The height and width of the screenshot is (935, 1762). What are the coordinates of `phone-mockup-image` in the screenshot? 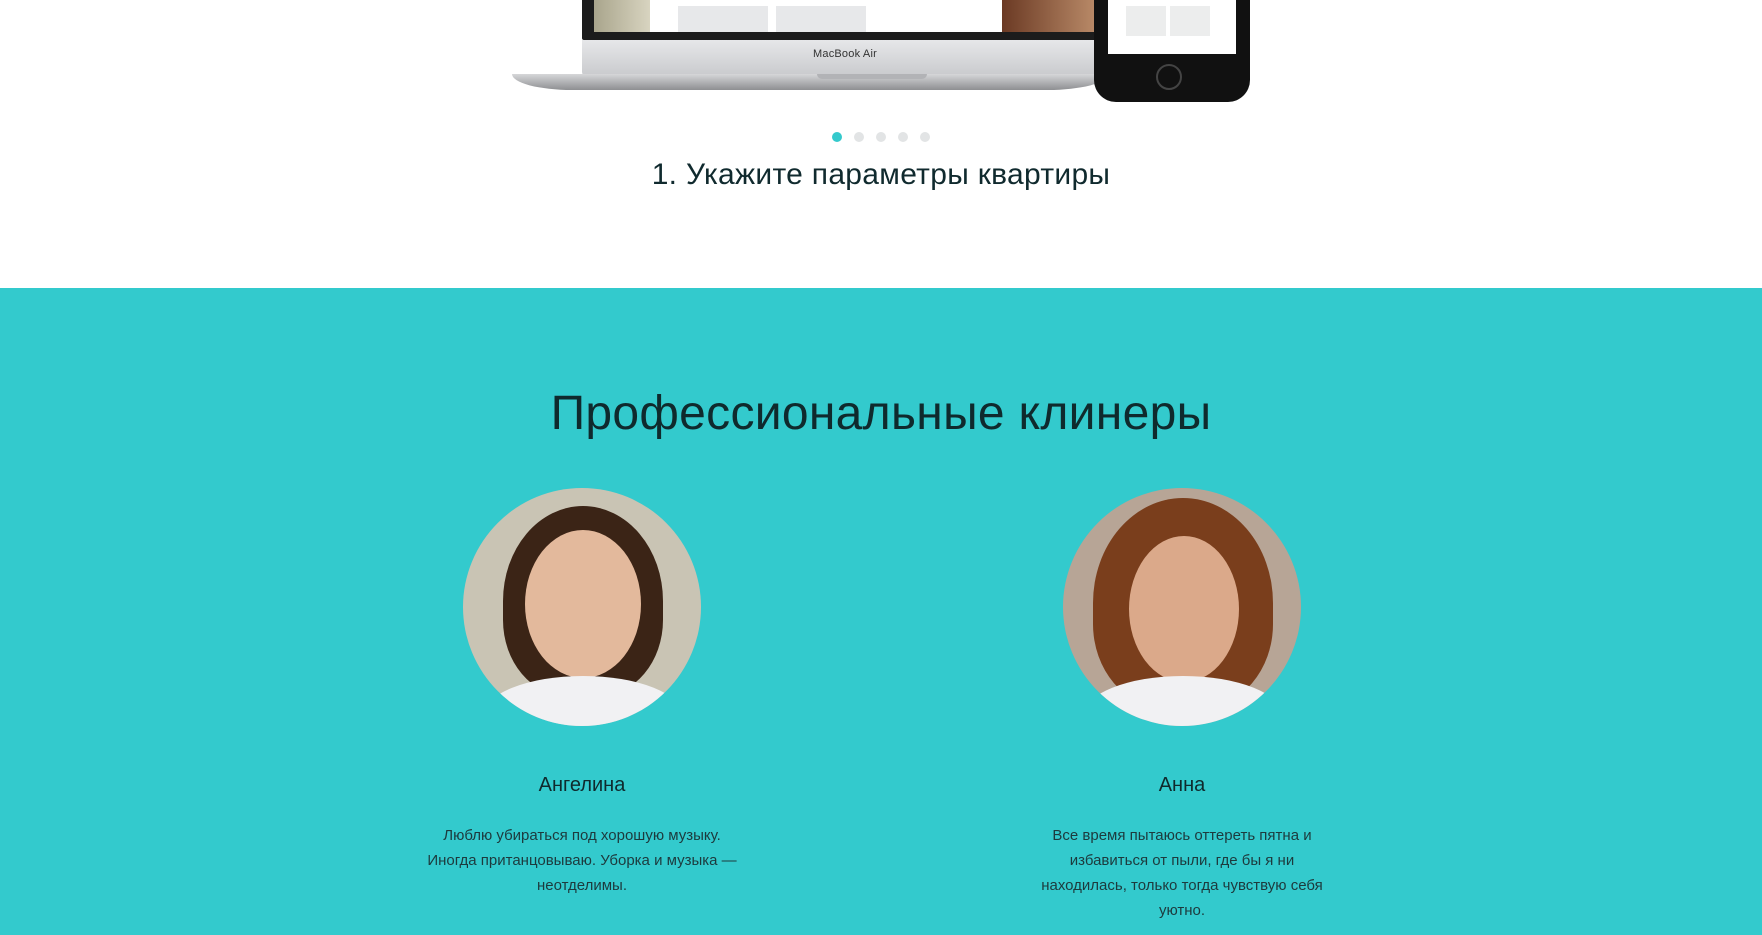 It's located at (1172, 51).